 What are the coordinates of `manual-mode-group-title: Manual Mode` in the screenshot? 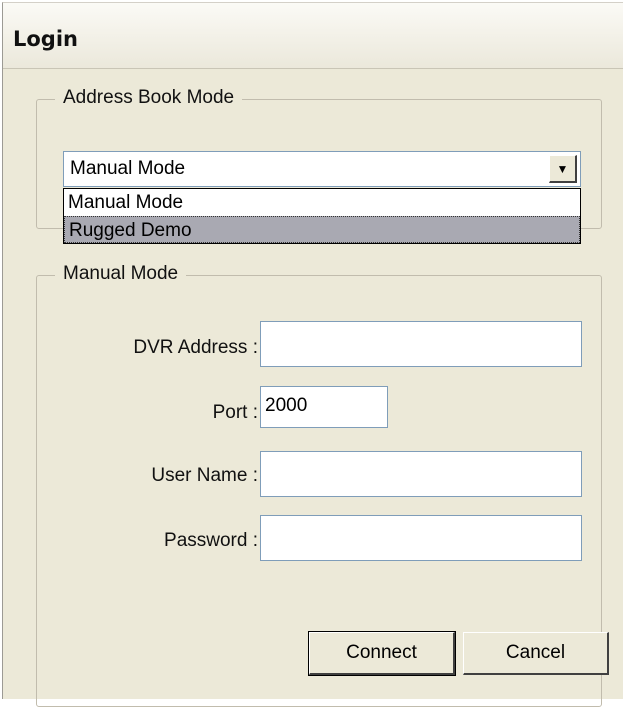 It's located at (121, 274).